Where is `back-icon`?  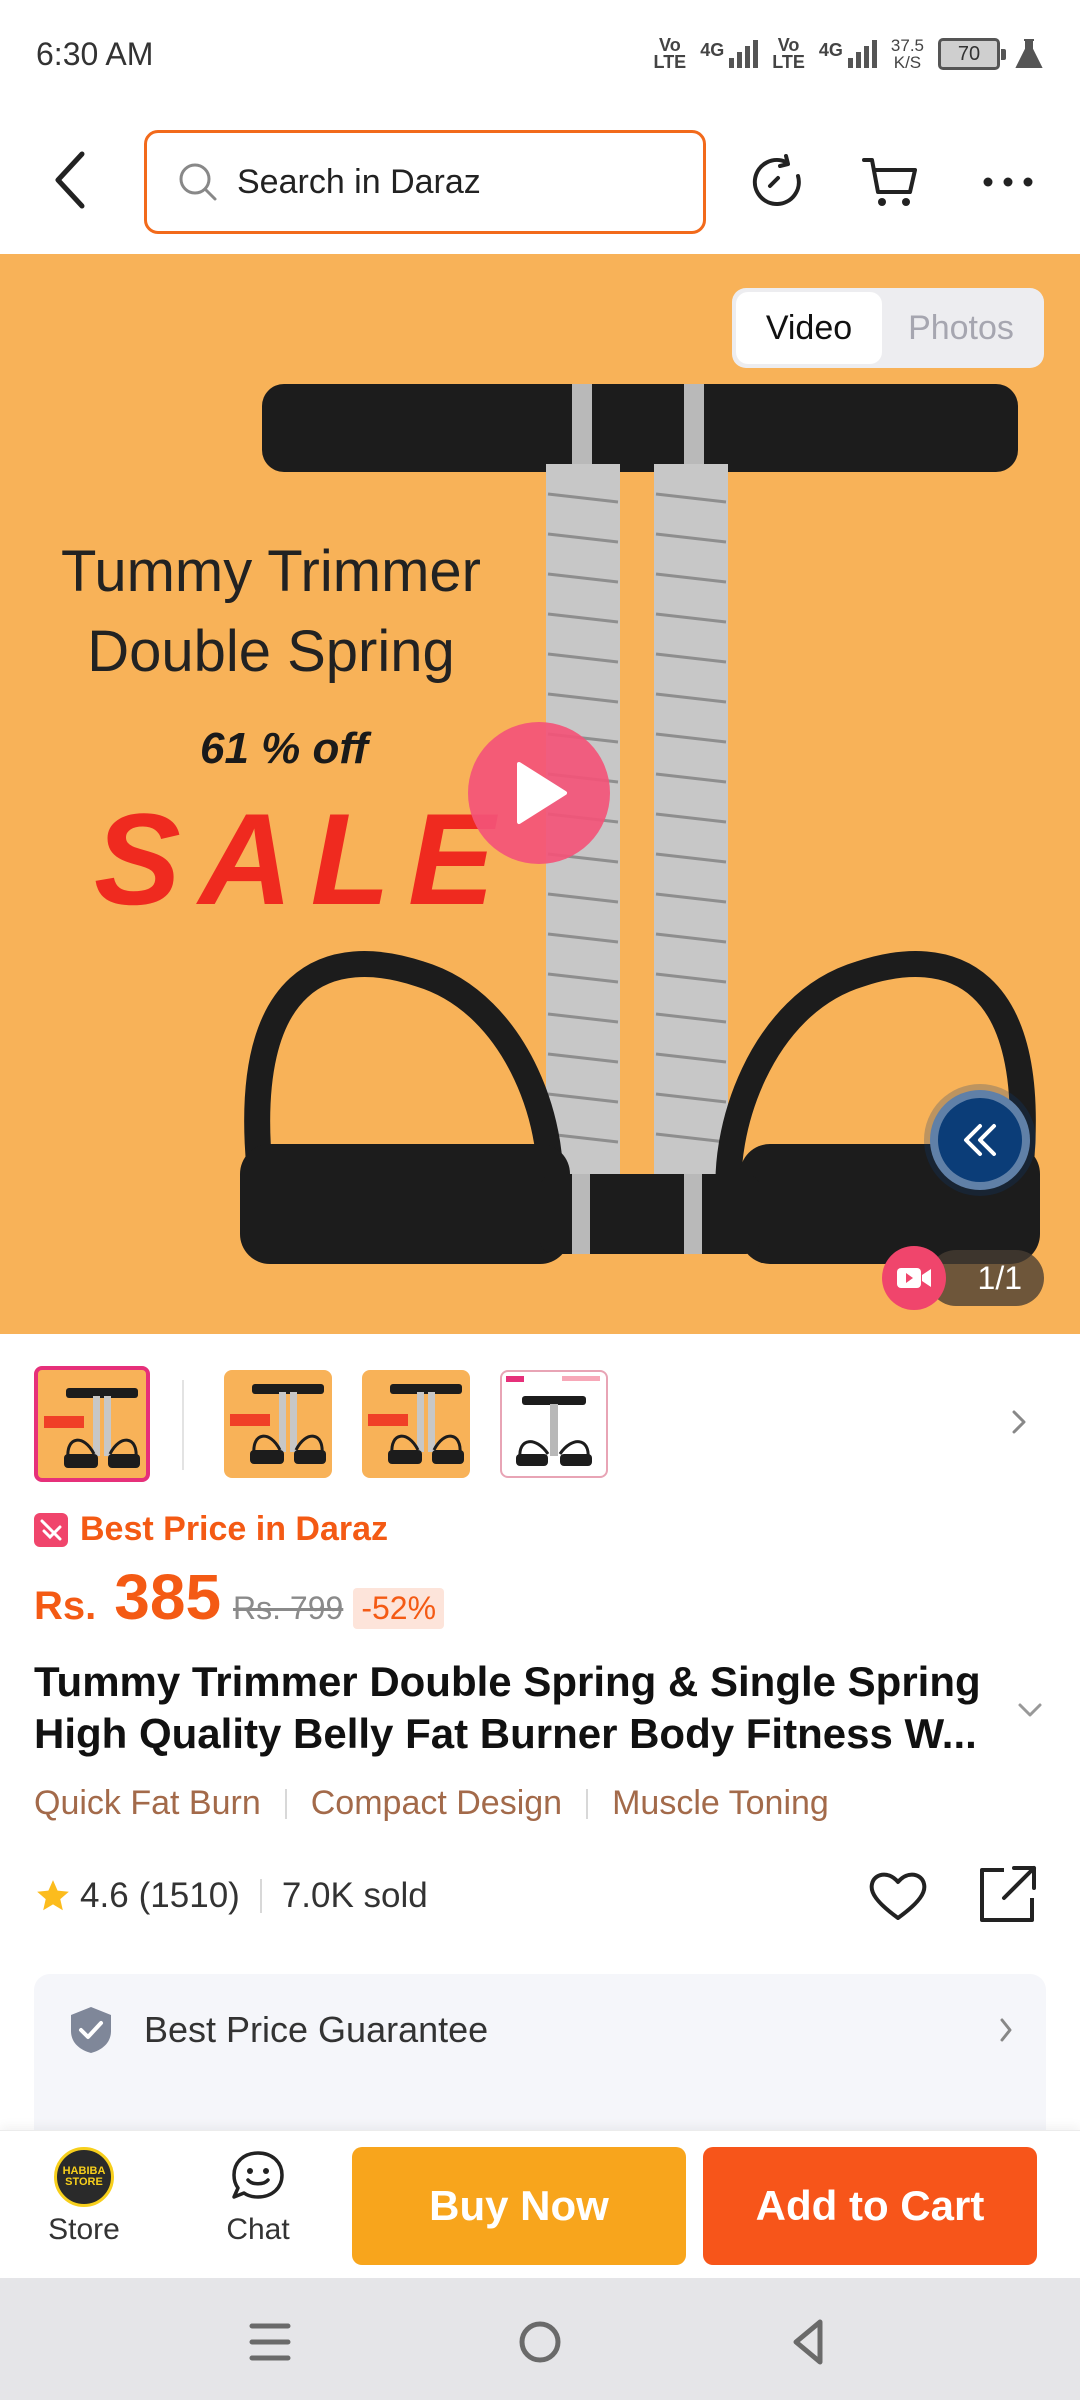 back-icon is located at coordinates (71, 180).